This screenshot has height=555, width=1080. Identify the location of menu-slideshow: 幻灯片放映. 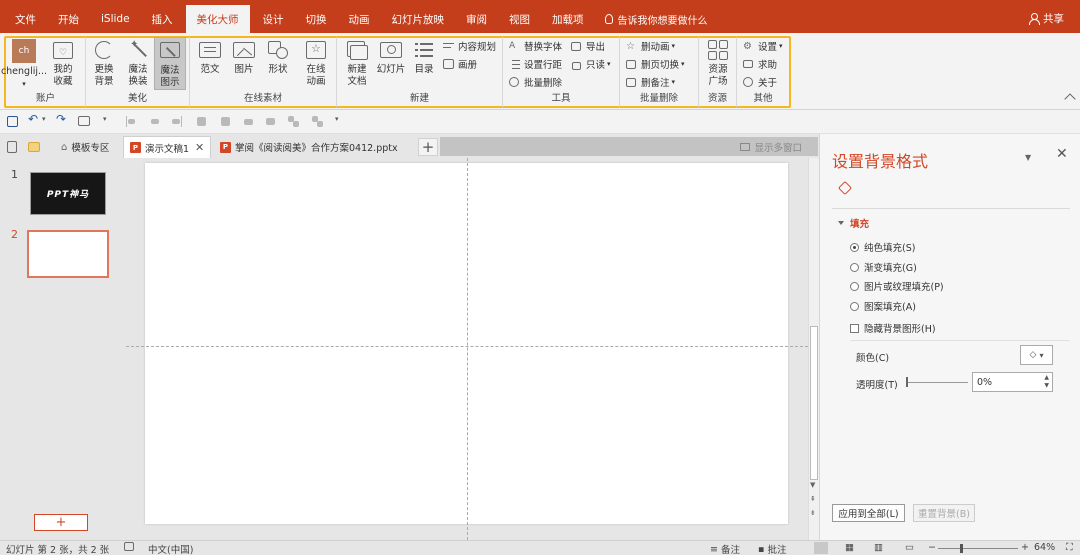
(418, 19).